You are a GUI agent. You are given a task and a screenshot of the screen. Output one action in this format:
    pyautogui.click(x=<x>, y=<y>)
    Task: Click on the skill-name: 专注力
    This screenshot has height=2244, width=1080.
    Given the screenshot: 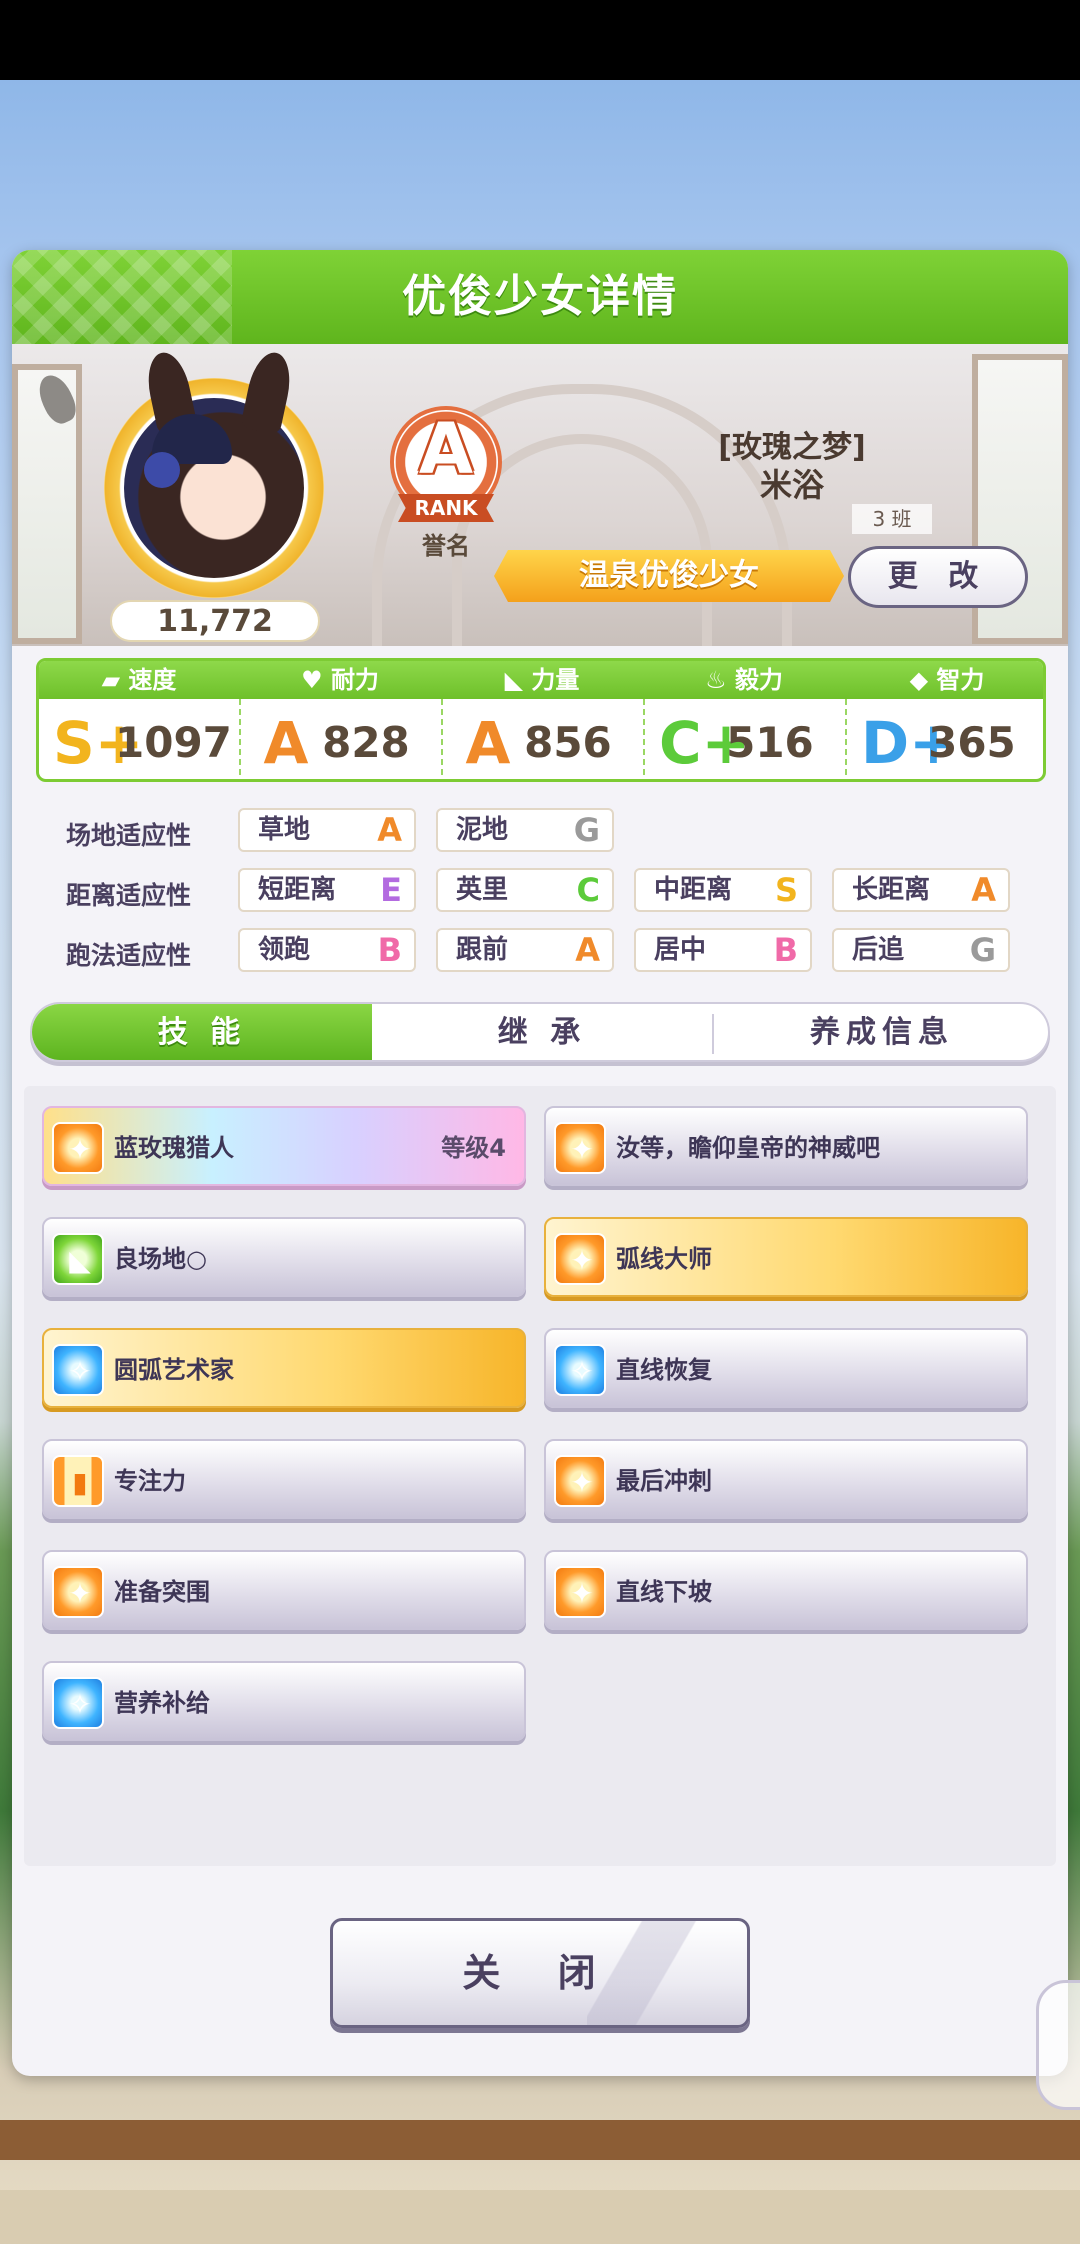 What is the action you would take?
    pyautogui.click(x=150, y=1481)
    